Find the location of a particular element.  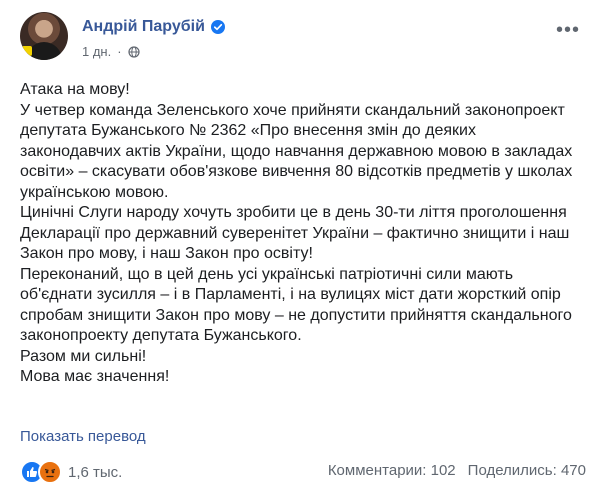

post-paragraph: Разом ми сильні! is located at coordinates (83, 356).